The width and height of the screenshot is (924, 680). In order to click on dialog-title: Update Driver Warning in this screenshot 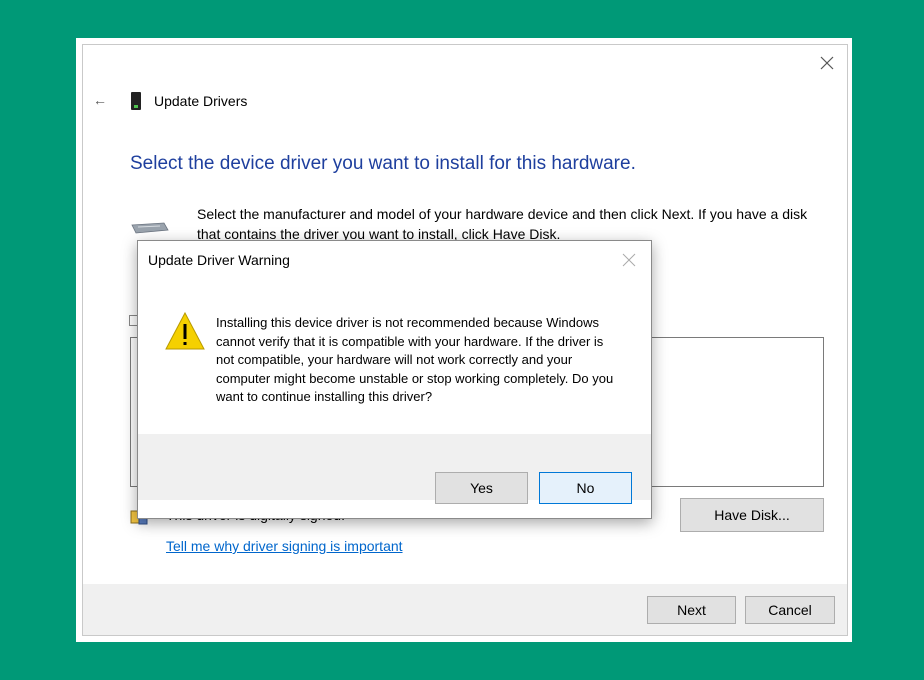, I will do `click(219, 260)`.